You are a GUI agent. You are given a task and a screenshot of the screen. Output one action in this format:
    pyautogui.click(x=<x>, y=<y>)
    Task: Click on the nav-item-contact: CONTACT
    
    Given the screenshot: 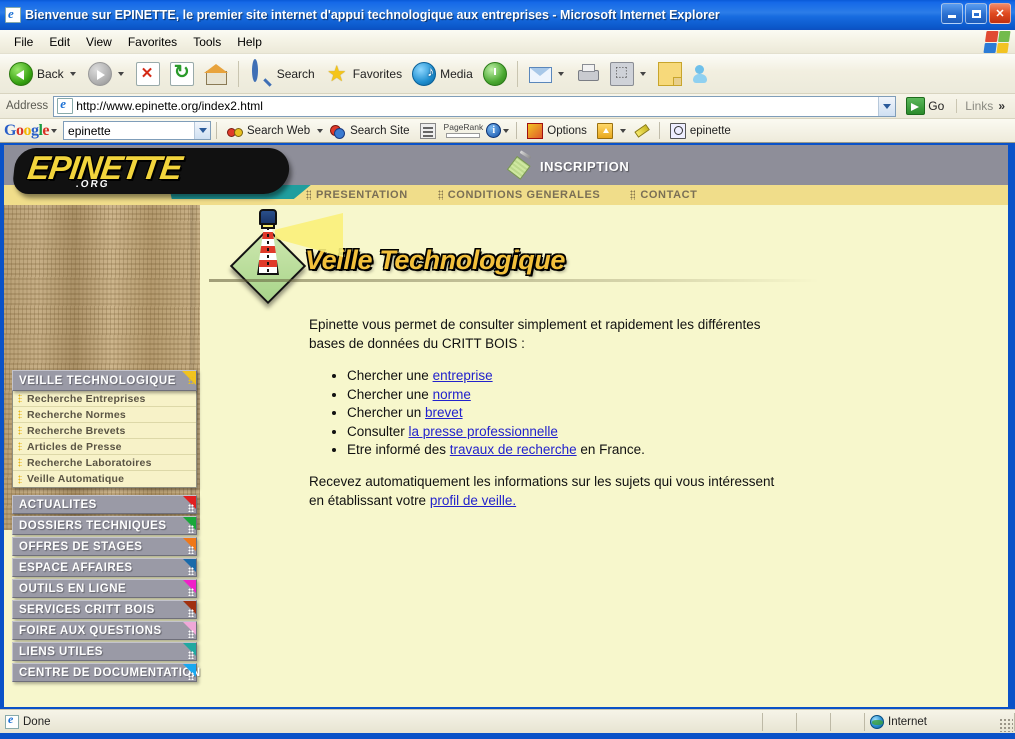 What is the action you would take?
    pyautogui.click(x=663, y=195)
    